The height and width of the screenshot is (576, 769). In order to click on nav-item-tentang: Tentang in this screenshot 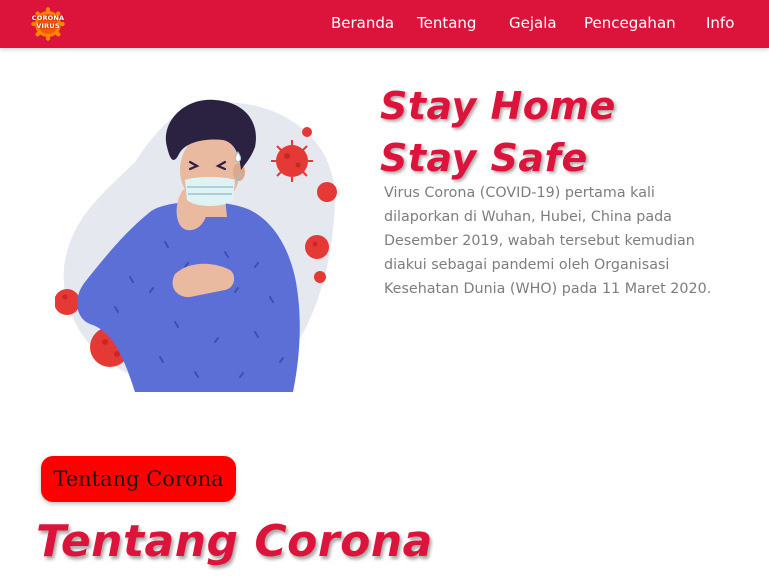, I will do `click(446, 23)`.